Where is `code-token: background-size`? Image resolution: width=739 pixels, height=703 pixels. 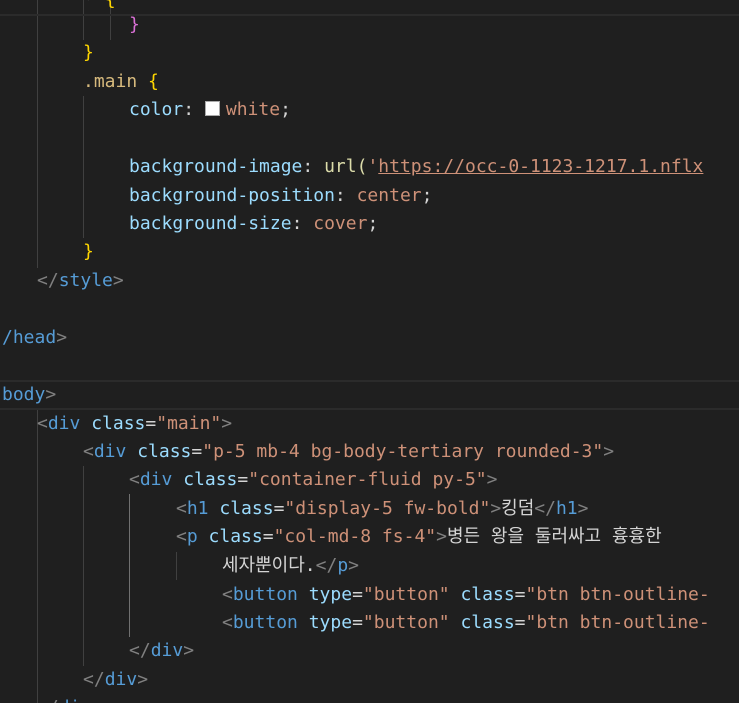 code-token: background-size is located at coordinates (210, 223).